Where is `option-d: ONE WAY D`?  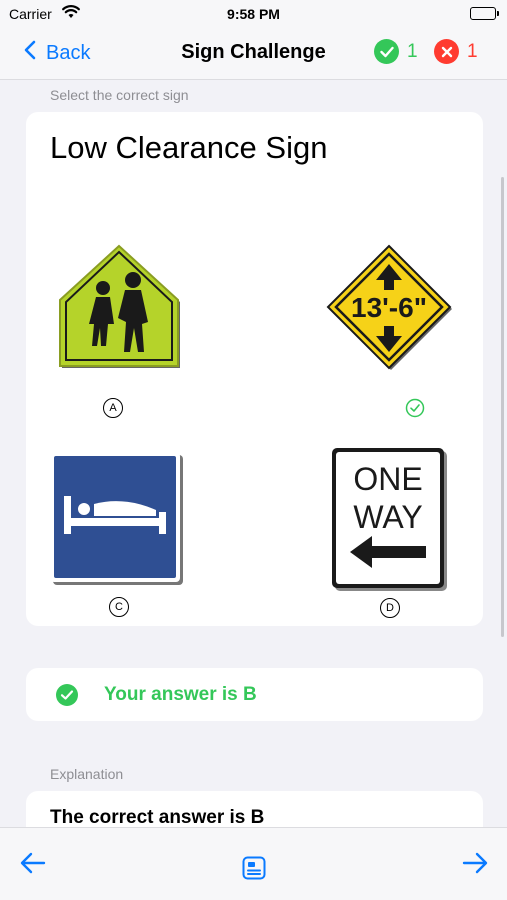 option-d: ONE WAY D is located at coordinates (392, 536).